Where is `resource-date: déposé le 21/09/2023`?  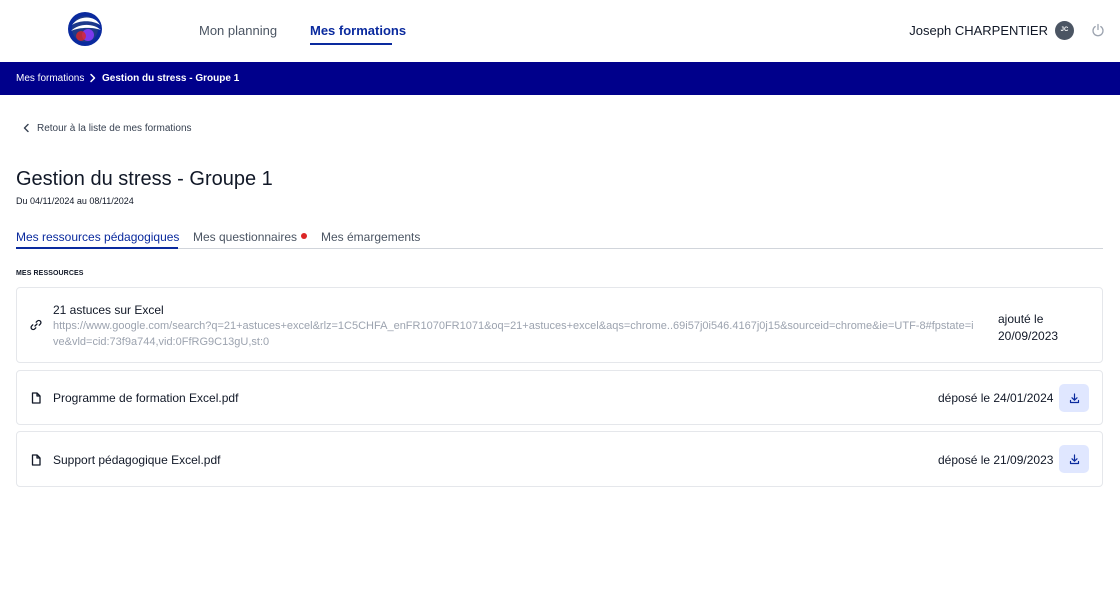
resource-date: déposé le 21/09/2023 is located at coordinates (996, 460).